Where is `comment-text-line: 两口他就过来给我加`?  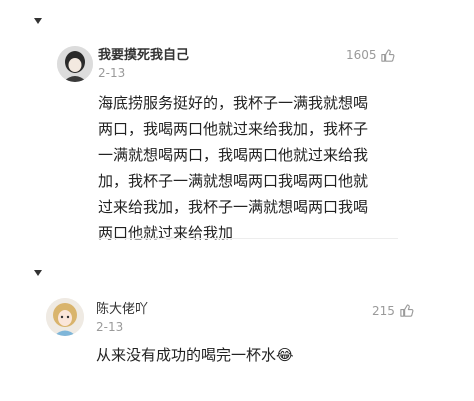 comment-text-line: 两口他就过来给我加 is located at coordinates (166, 233).